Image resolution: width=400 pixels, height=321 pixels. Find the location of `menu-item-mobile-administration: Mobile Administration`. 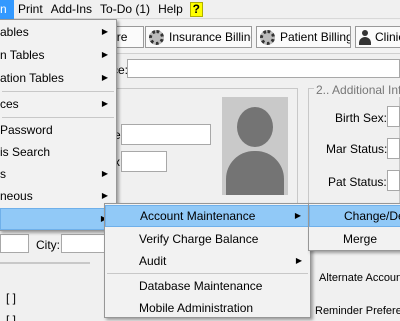

menu-item-mobile-administration: Mobile Administration is located at coordinates (207, 308).